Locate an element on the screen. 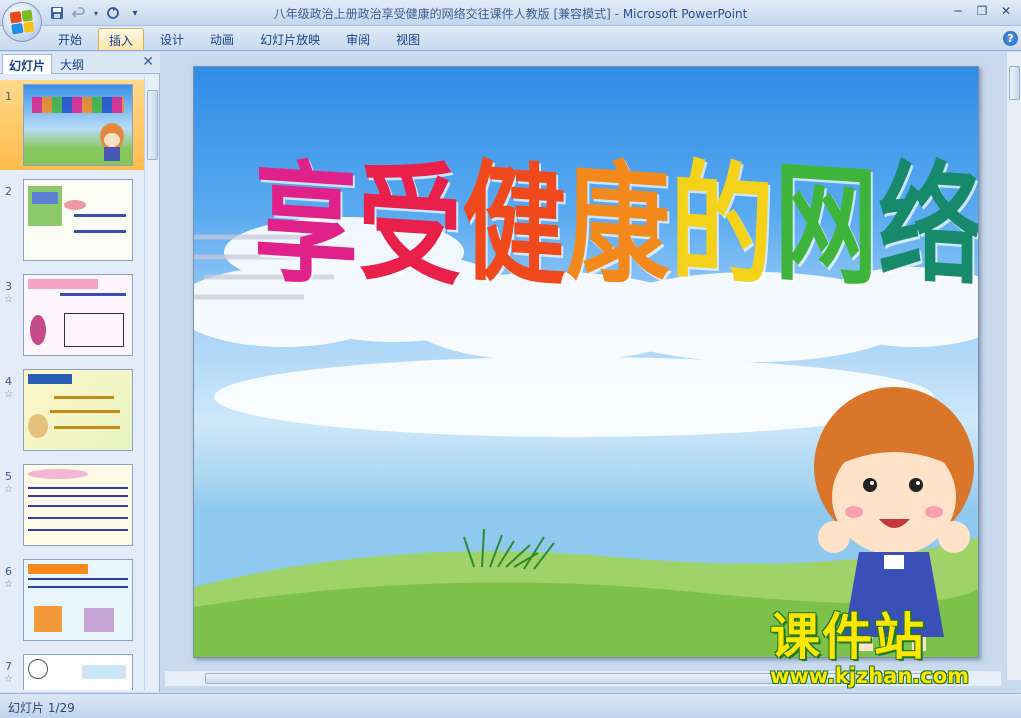  slide-thumbnail-7: 7 ☆ is located at coordinates (72, 670).